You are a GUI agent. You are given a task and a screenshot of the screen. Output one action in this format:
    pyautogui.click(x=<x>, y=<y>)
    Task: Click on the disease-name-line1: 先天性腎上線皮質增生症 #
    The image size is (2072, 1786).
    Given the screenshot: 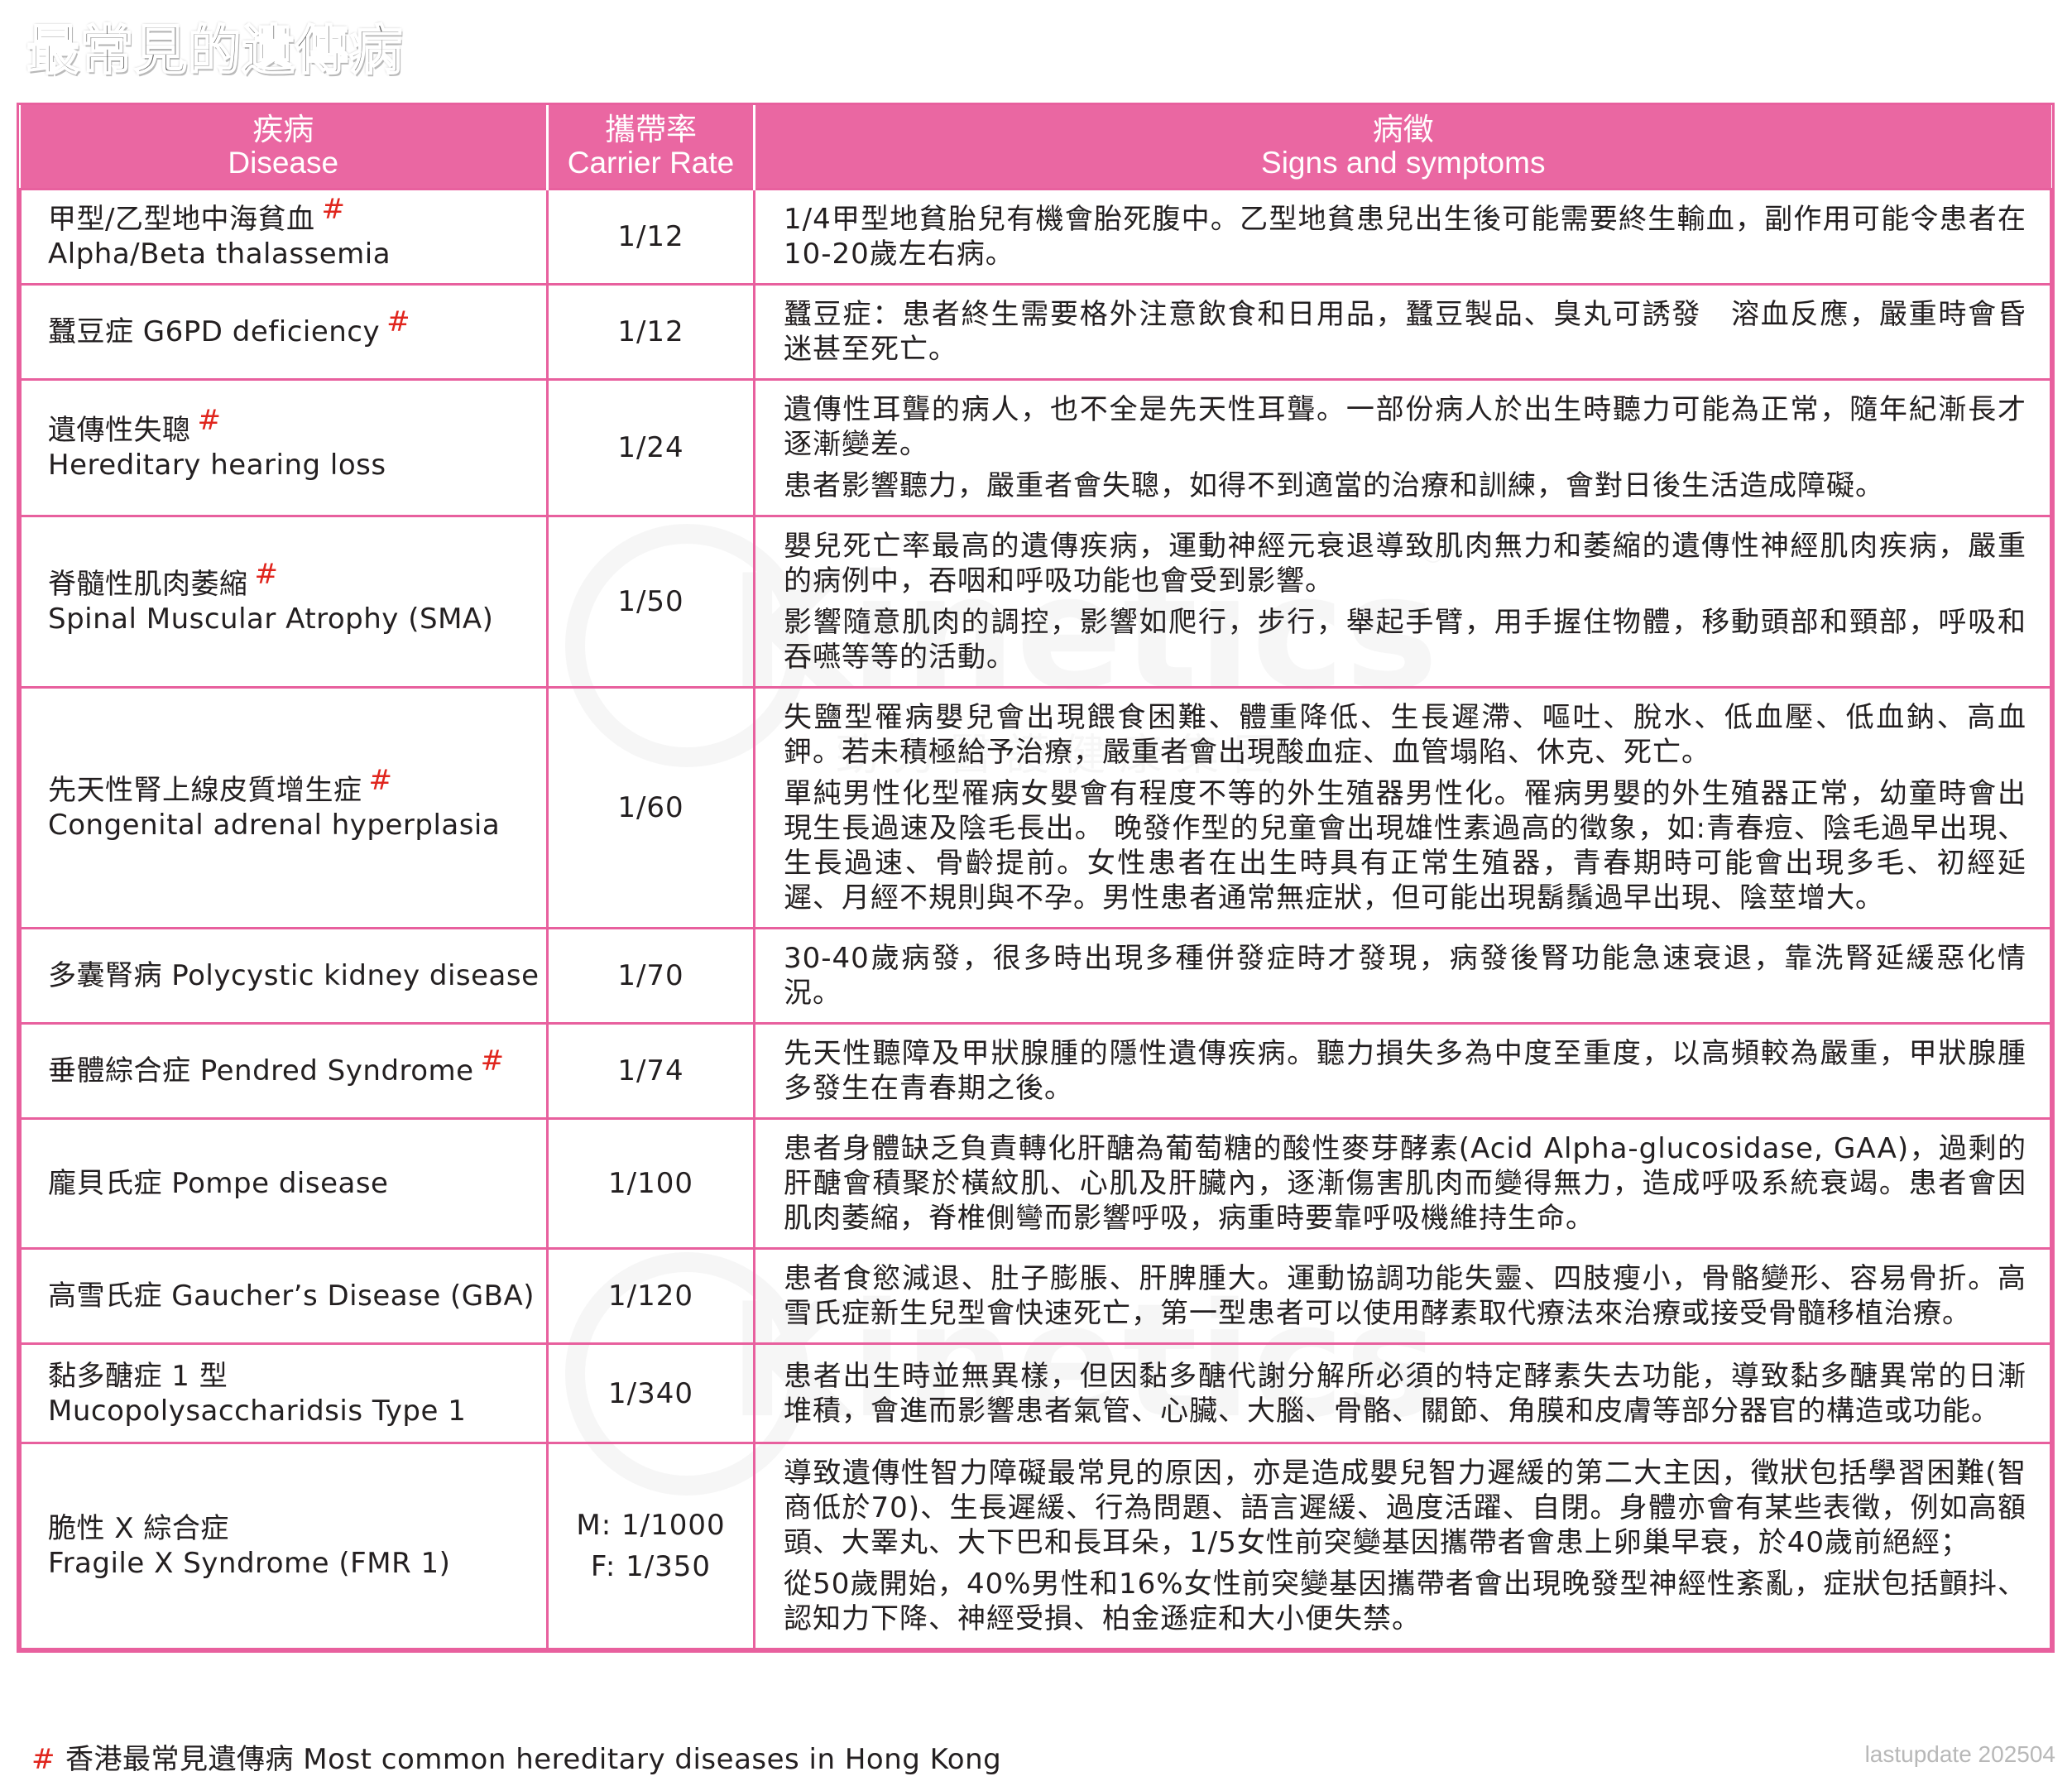 What is the action you would take?
    pyautogui.click(x=294, y=786)
    